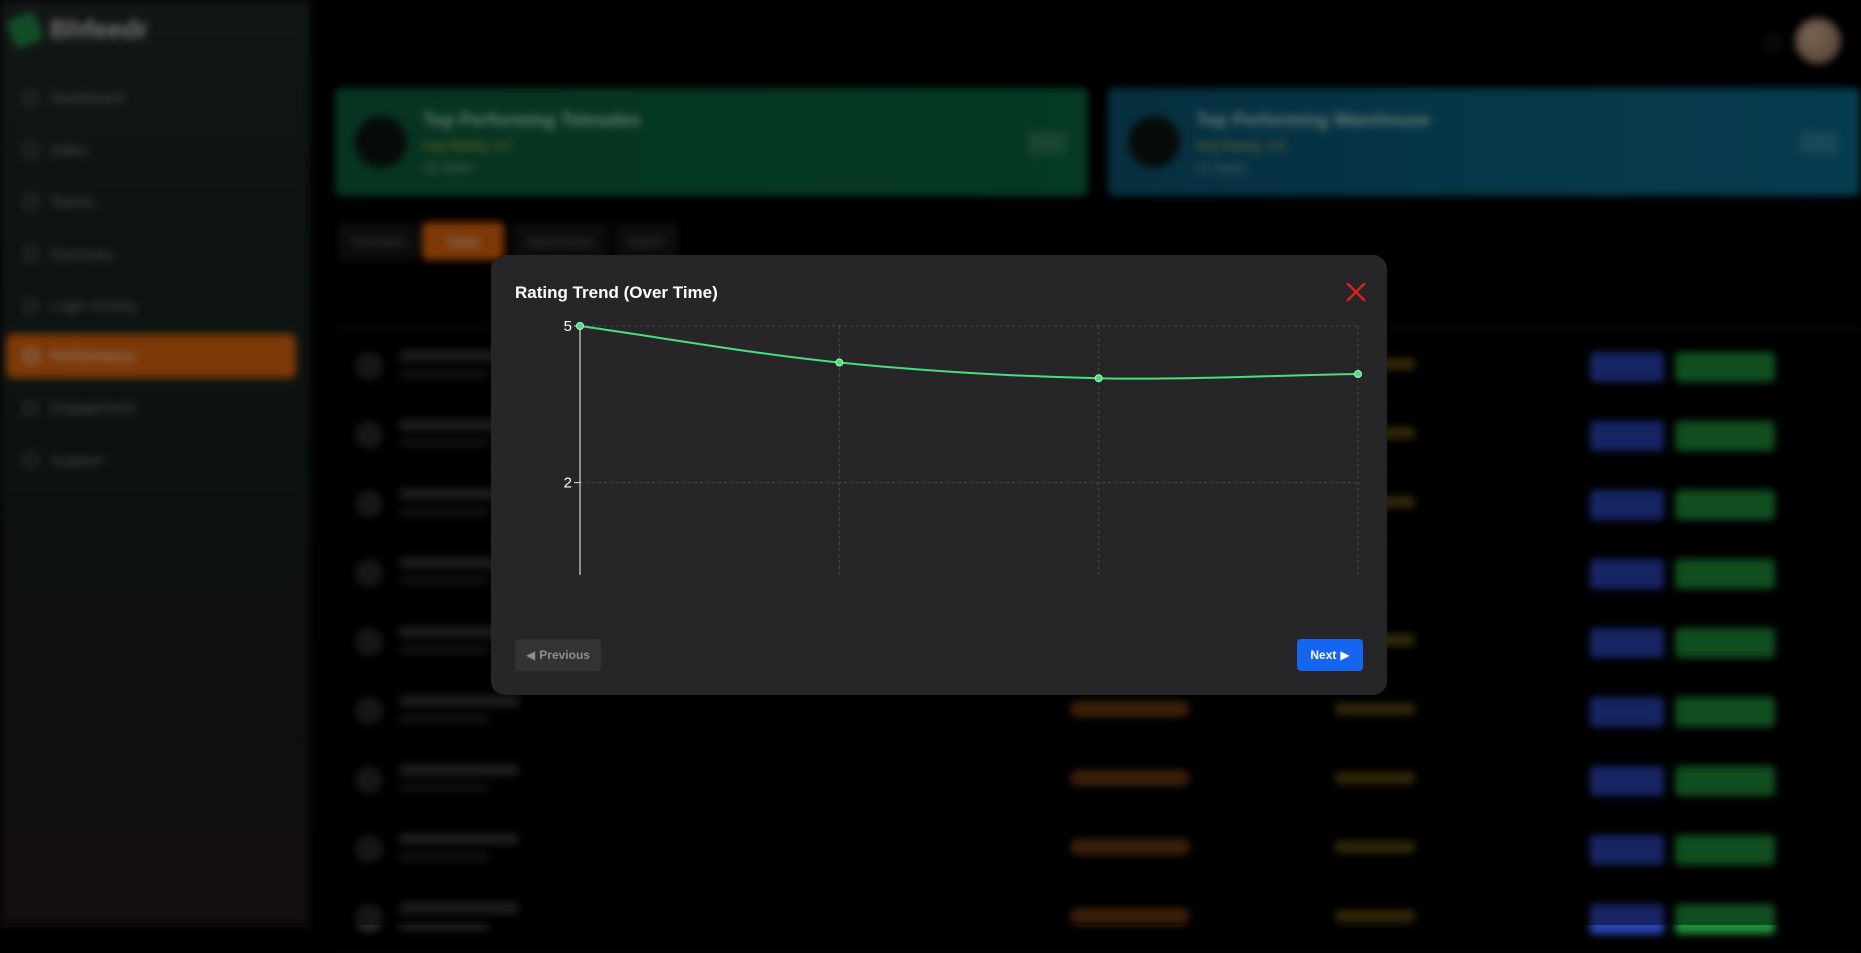  Describe the element at coordinates (969, 352) in the screenshot. I see `series-line` at that location.